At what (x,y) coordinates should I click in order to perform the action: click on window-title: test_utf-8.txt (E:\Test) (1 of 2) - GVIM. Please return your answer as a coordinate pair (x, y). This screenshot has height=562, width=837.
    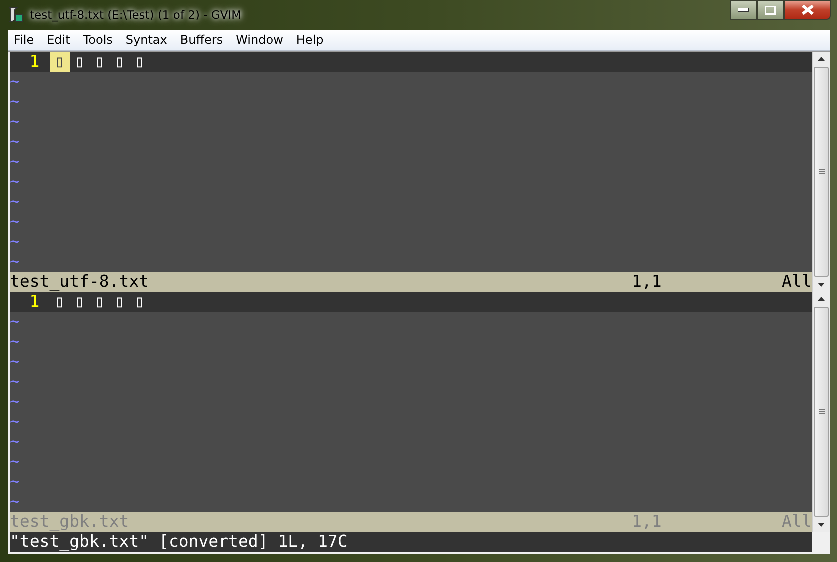
    Looking at the image, I should click on (136, 15).